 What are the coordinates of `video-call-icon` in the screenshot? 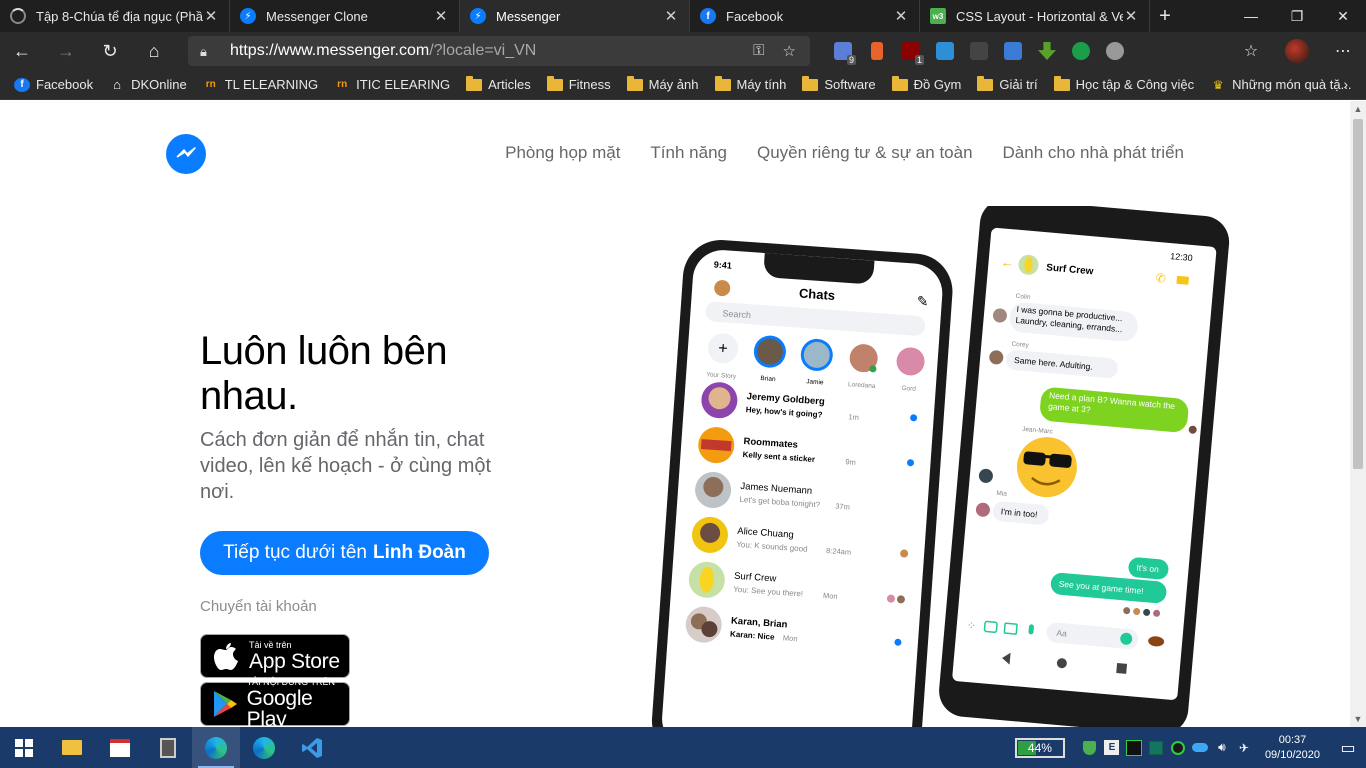 It's located at (1182, 280).